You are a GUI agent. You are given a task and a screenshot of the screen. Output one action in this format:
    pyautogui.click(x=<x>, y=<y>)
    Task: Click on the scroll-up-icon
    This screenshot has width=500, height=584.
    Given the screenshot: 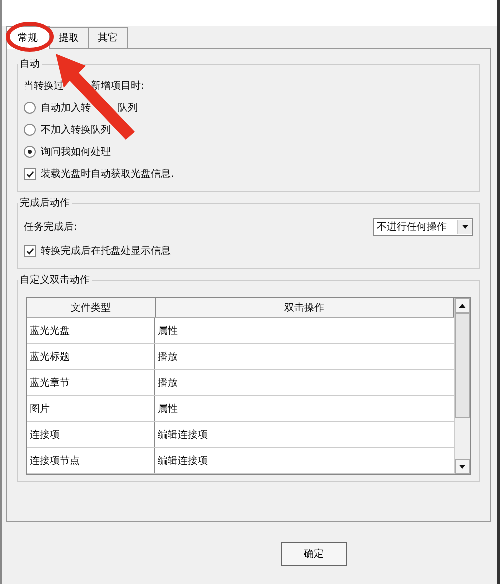 What is the action you would take?
    pyautogui.click(x=462, y=305)
    